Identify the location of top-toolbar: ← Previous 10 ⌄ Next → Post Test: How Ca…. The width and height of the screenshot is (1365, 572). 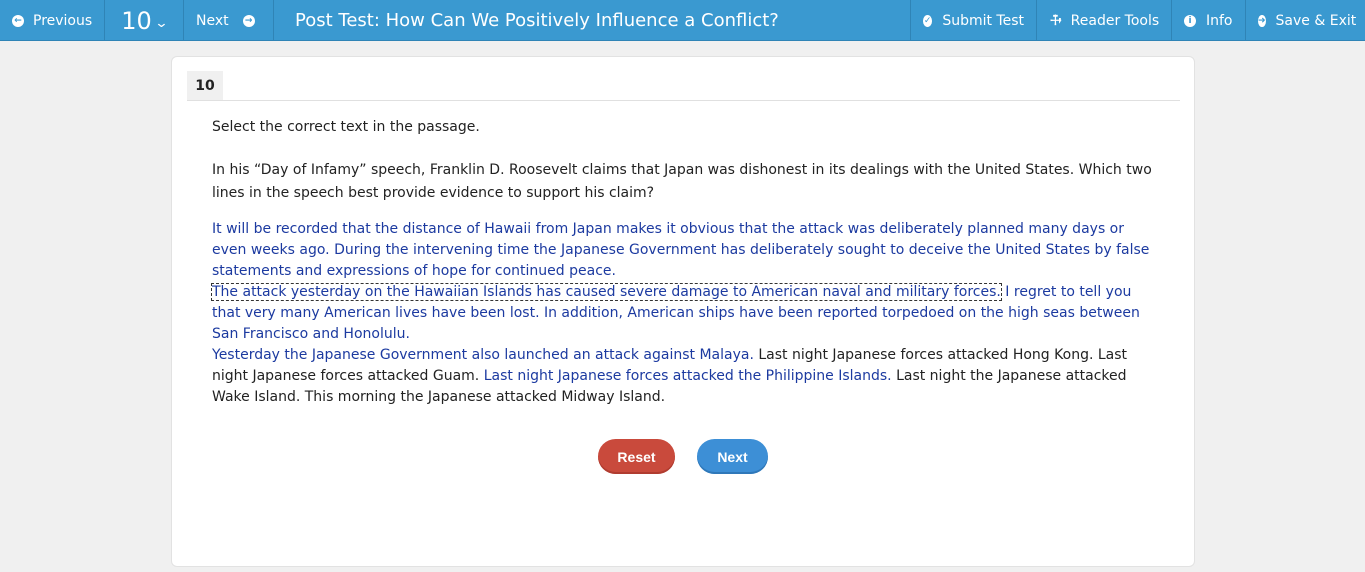
(682, 20).